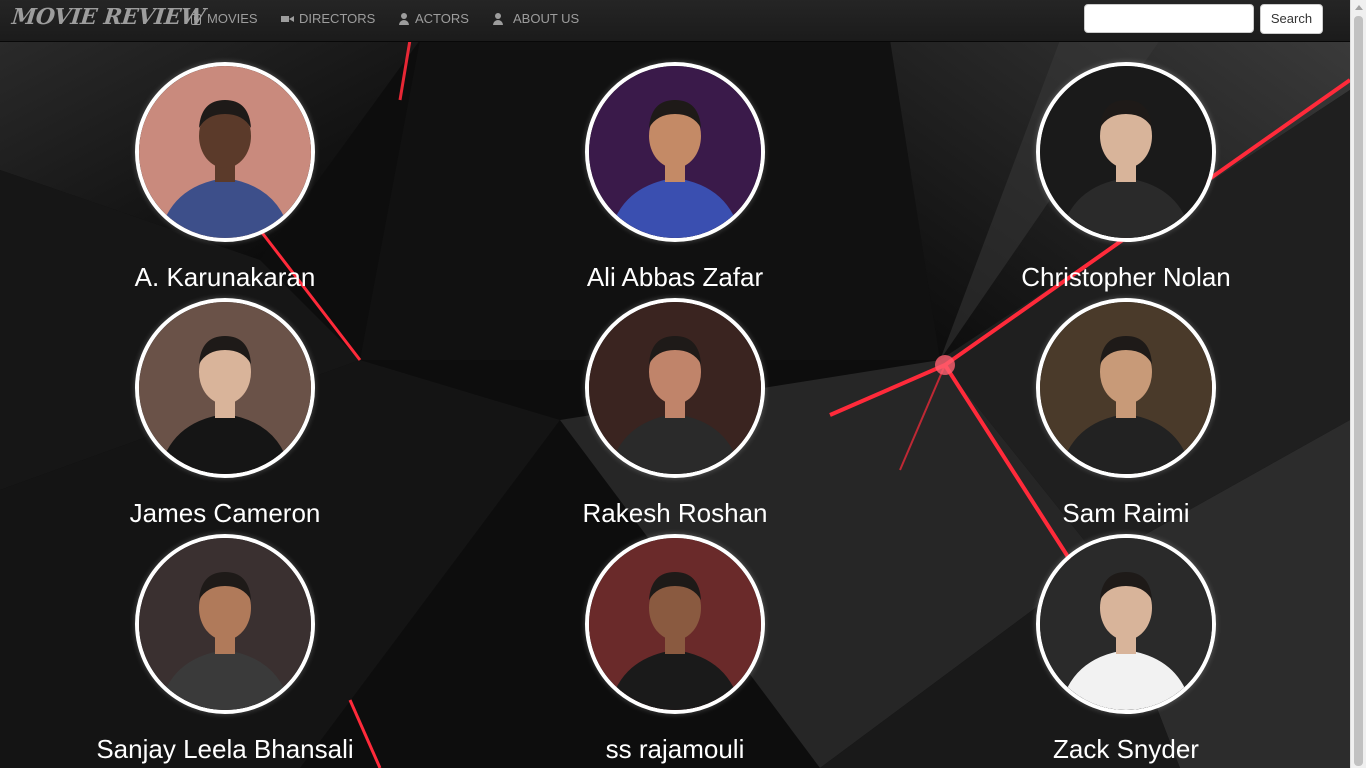  Describe the element at coordinates (1359, 7) in the screenshot. I see `scroll-up-arrow-icon` at that location.